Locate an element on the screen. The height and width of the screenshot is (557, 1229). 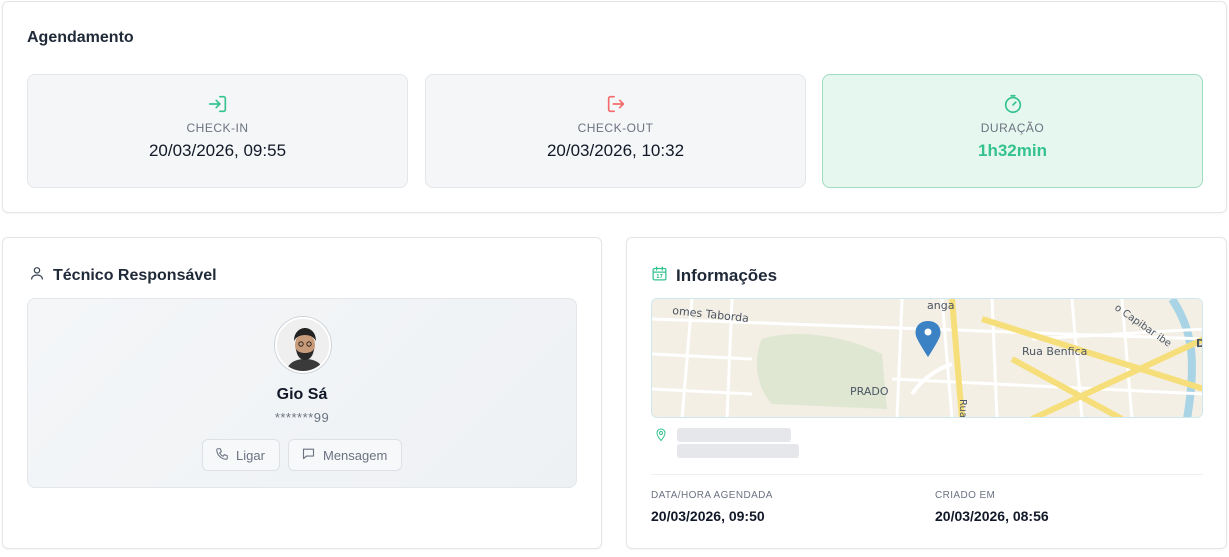
calendar-icon: 17 is located at coordinates (659, 276).